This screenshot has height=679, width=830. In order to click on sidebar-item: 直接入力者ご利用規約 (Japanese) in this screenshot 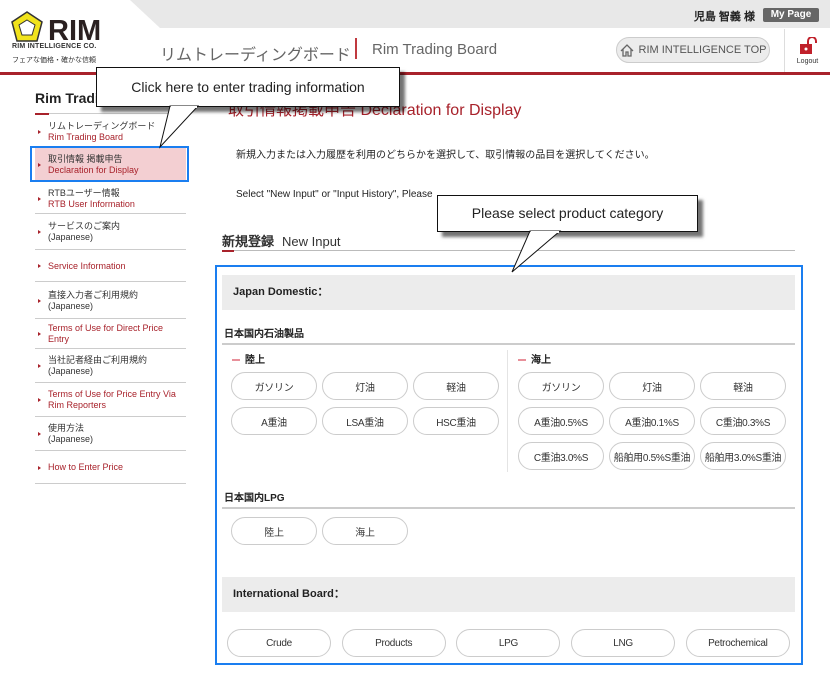, I will do `click(110, 301)`.